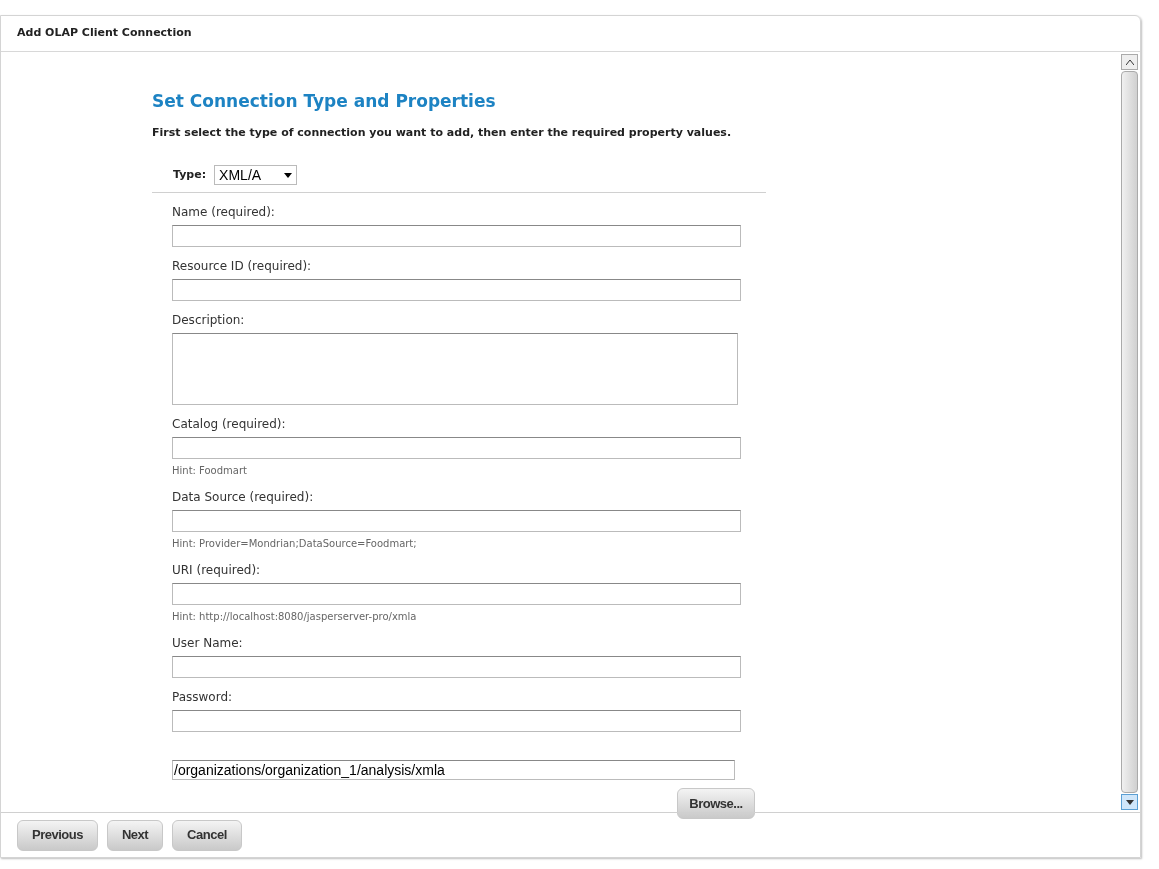 The height and width of the screenshot is (869, 1159). What do you see at coordinates (190, 174) in the screenshot?
I see `type-label: Type:` at bounding box center [190, 174].